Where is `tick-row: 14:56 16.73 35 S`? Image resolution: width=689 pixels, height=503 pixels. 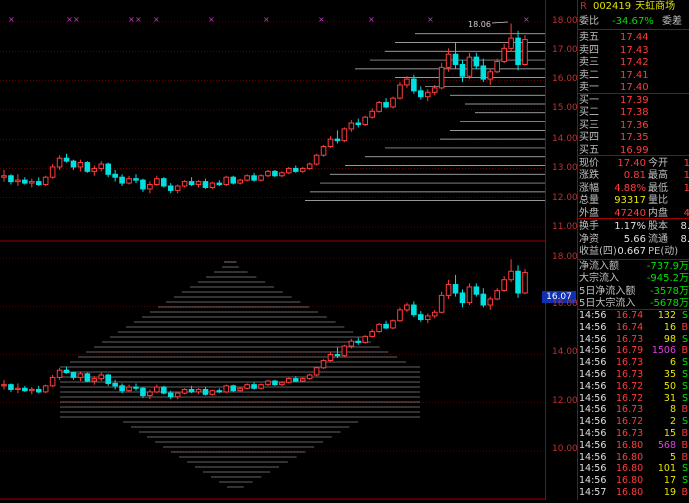
tick-row: 14:56 16.73 35 S is located at coordinates (633, 375).